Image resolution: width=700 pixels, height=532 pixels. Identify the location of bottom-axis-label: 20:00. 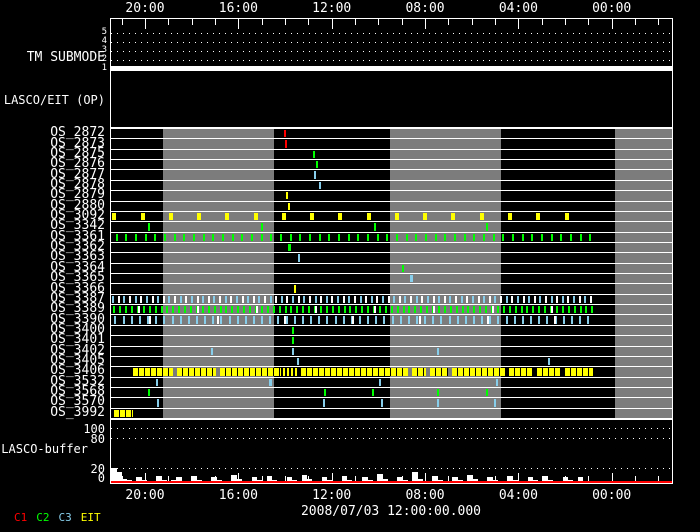
(145, 495).